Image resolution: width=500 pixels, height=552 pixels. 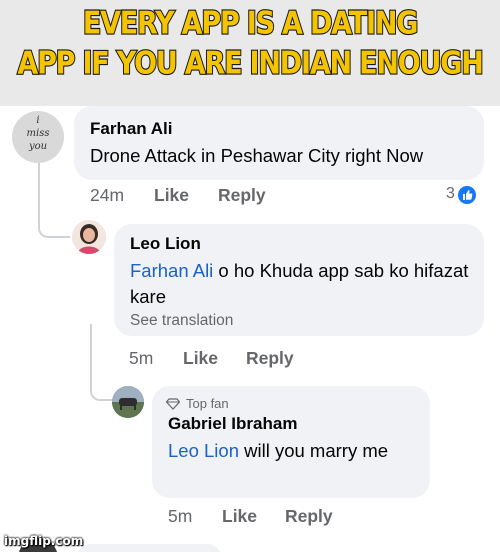 What do you see at coordinates (313, 450) in the screenshot?
I see `comment-body: will you marry me` at bounding box center [313, 450].